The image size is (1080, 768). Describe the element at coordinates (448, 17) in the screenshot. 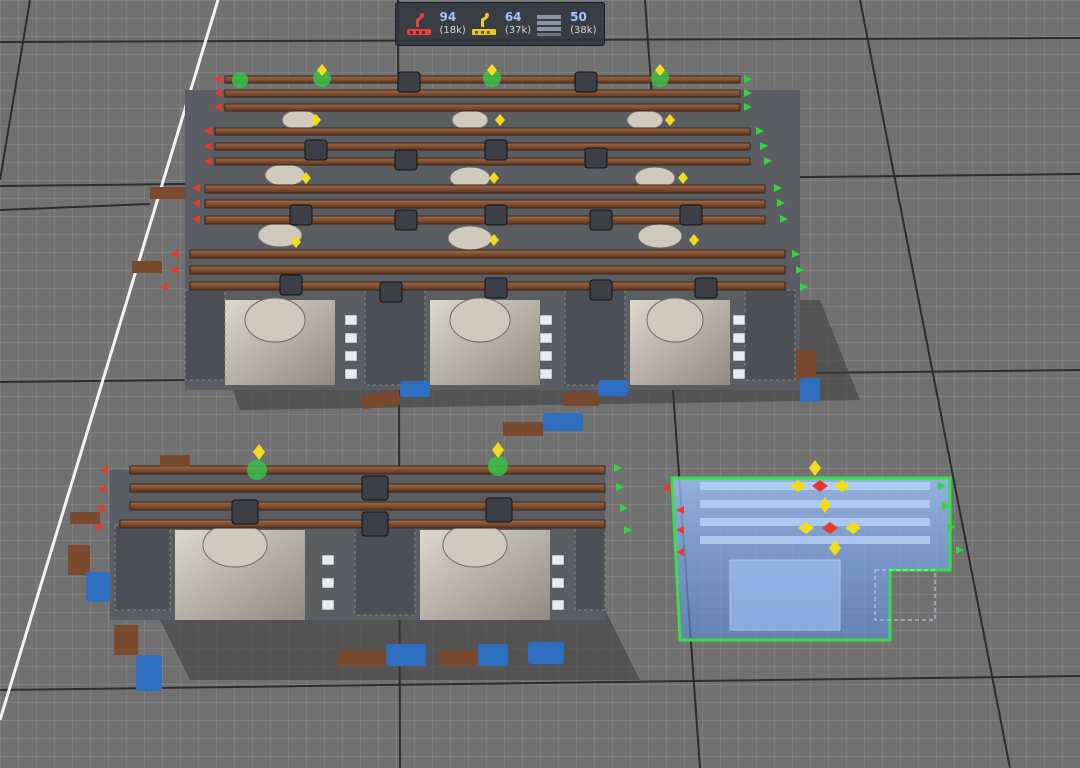

I see `red-assembler-count: 94` at that location.